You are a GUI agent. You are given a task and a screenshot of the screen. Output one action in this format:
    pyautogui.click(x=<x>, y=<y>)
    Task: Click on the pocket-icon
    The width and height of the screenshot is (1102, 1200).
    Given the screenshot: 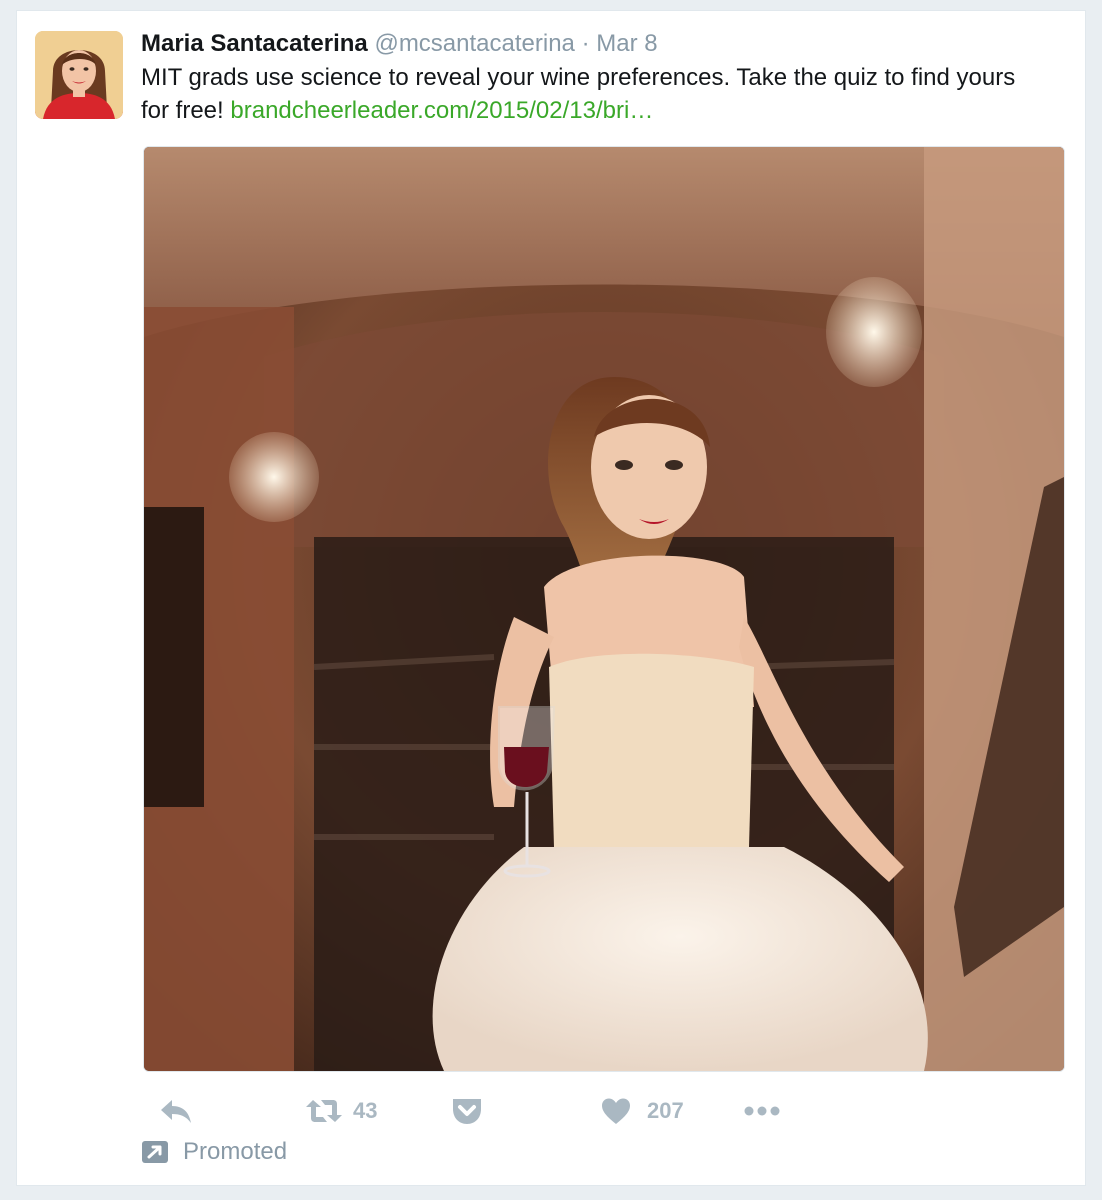 What is the action you would take?
    pyautogui.click(x=467, y=1111)
    